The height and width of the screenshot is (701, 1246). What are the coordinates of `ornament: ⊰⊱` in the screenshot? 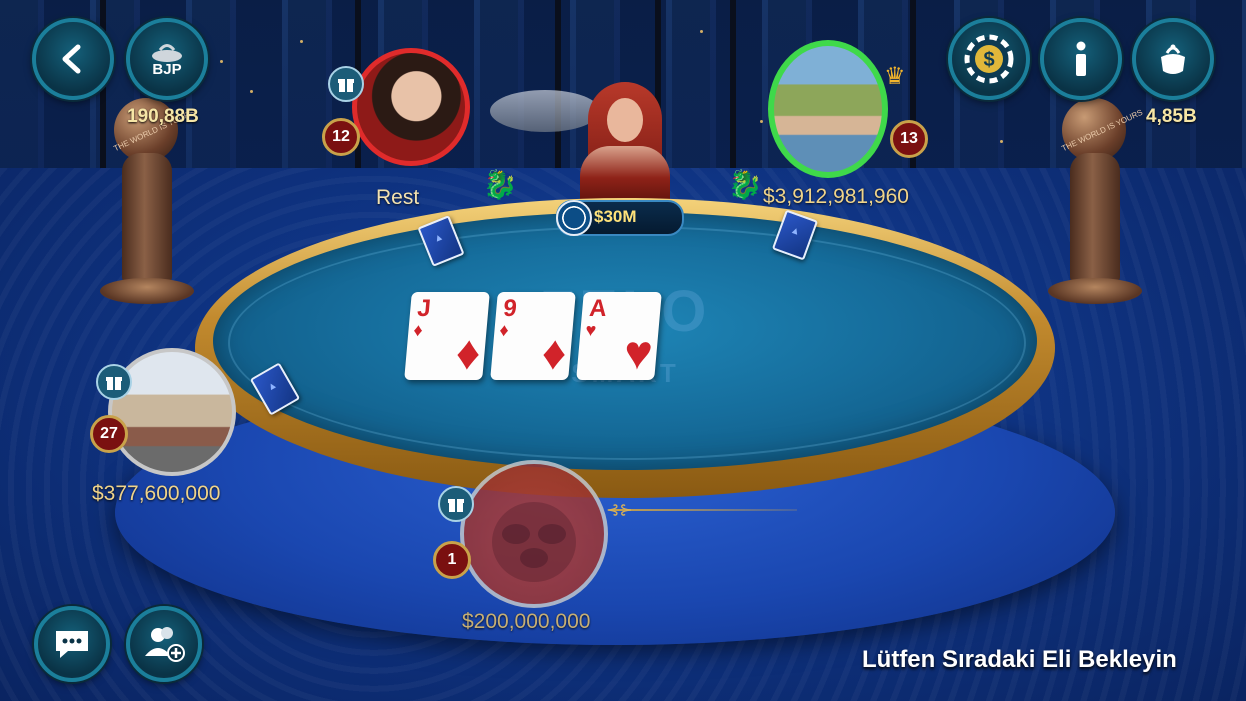 It's located at (619, 510).